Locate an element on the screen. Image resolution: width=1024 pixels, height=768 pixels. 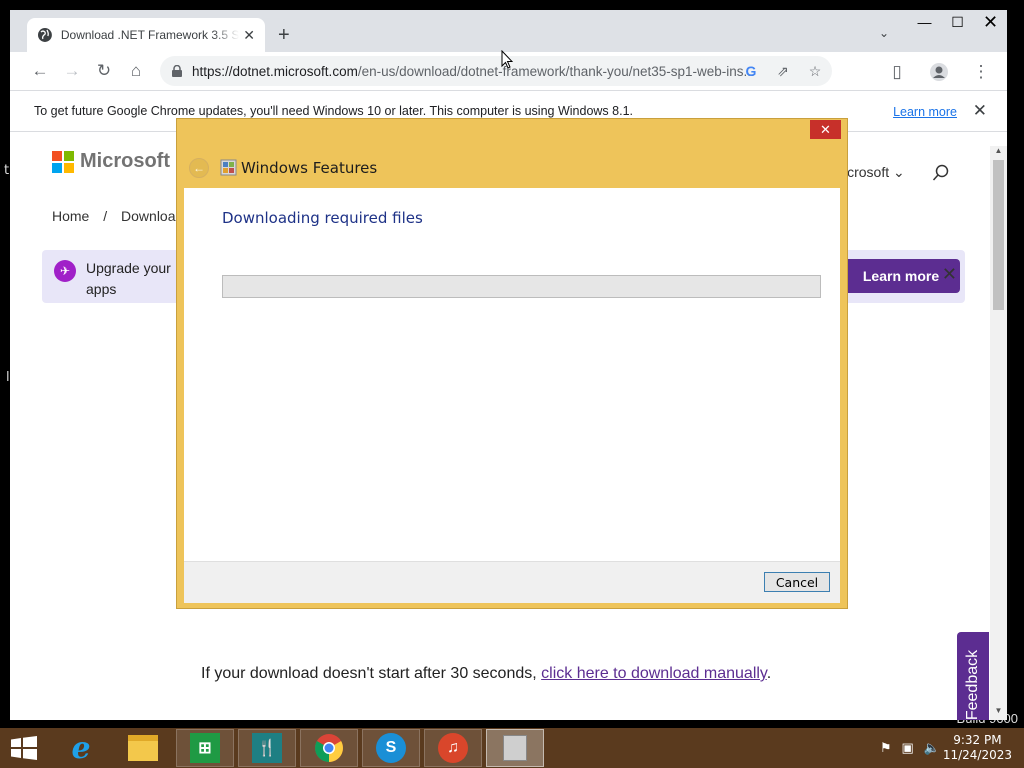
all-microsoft-menu: icrosoft ⌄ is located at coordinates (874, 172).